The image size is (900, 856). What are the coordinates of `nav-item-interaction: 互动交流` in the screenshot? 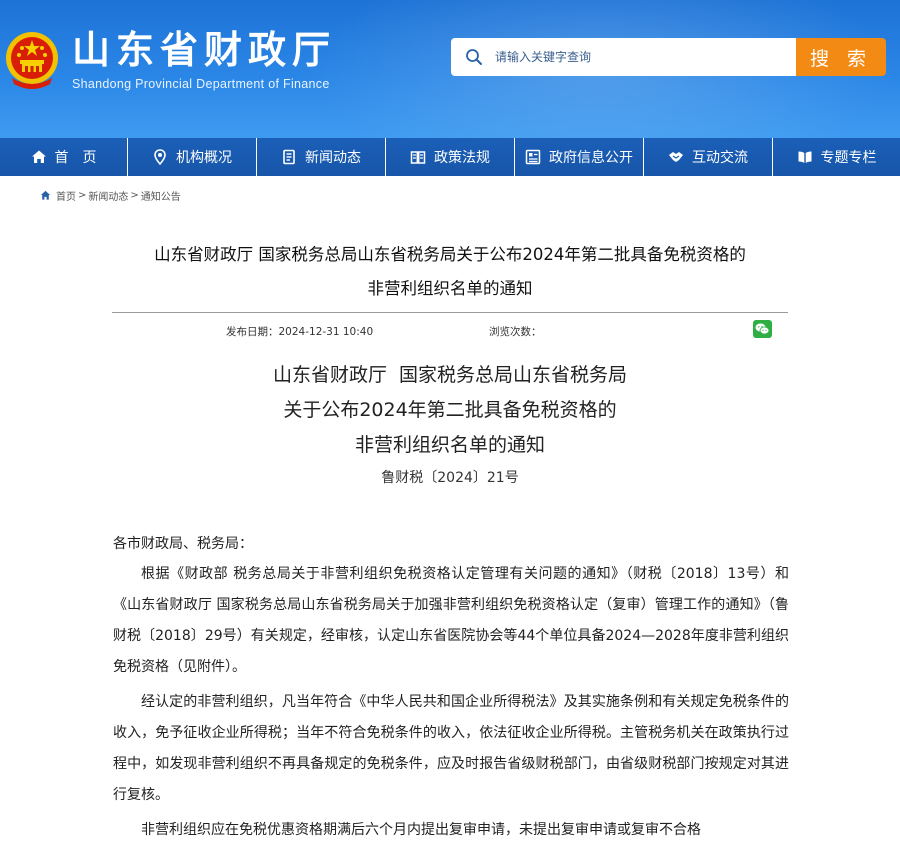 It's located at (708, 157).